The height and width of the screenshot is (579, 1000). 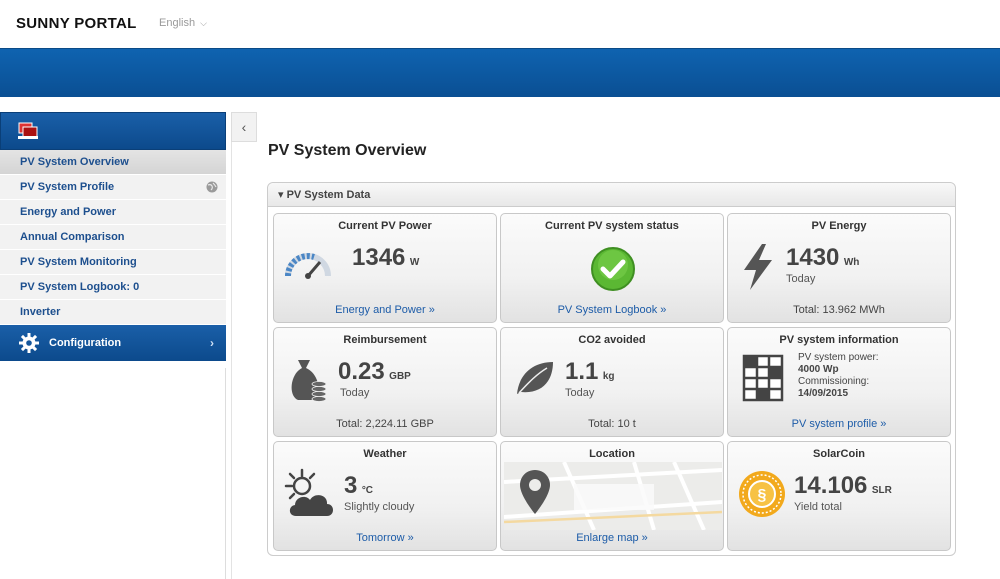 What do you see at coordinates (74, 162) in the screenshot?
I see `sidebar-item-label: PV System Overview` at bounding box center [74, 162].